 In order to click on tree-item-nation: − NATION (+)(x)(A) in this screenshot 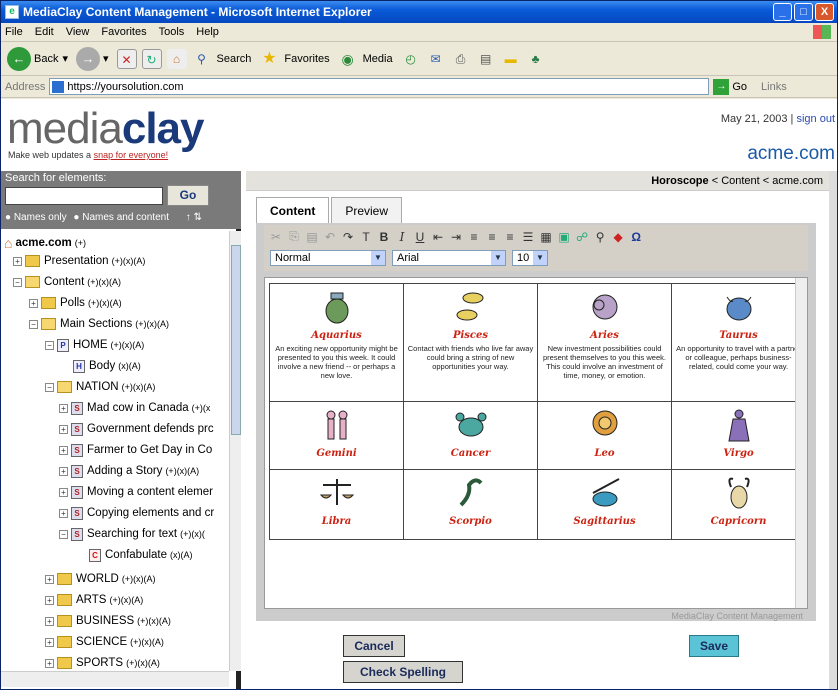, I will do `click(100, 387)`.